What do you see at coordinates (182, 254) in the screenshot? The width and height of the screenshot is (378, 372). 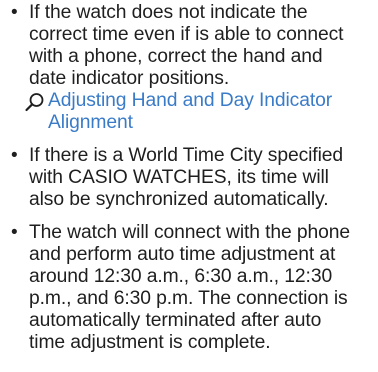 I see `item-3-line-2: and perform auto time adjustment at` at bounding box center [182, 254].